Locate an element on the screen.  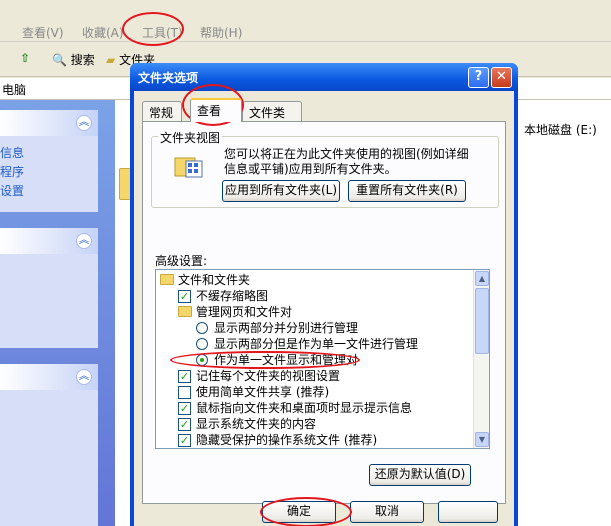
close-icon: ✕ is located at coordinates (501, 76).